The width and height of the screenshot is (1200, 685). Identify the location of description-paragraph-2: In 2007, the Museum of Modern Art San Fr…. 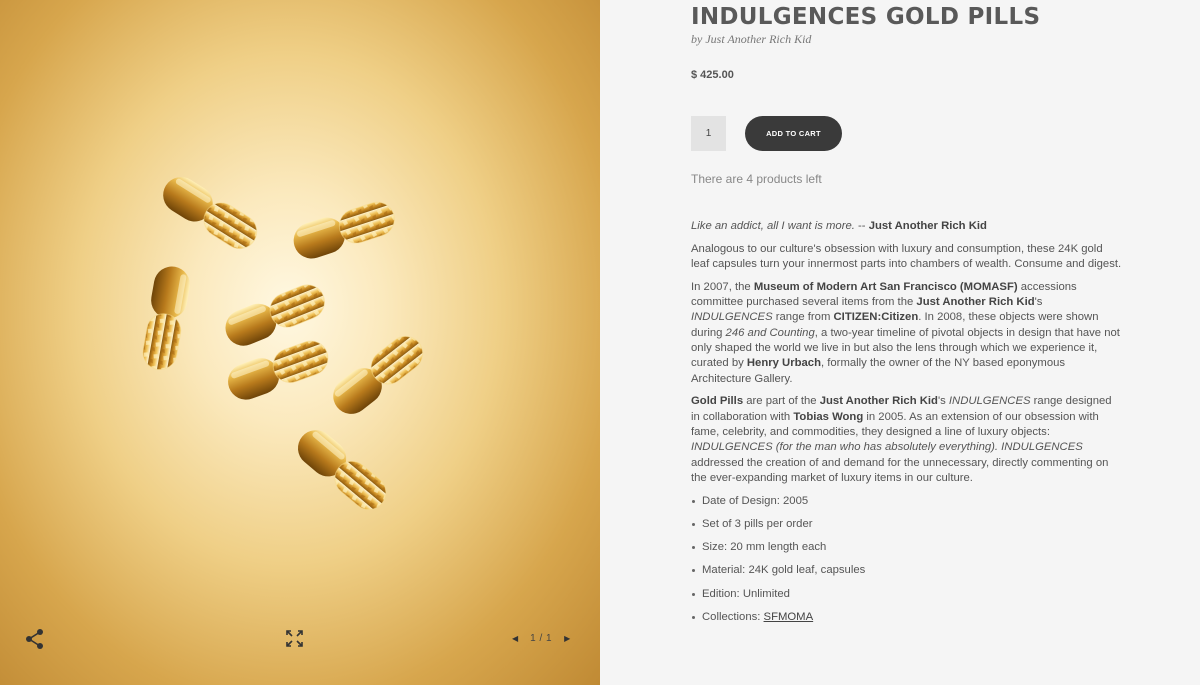
(905, 332).